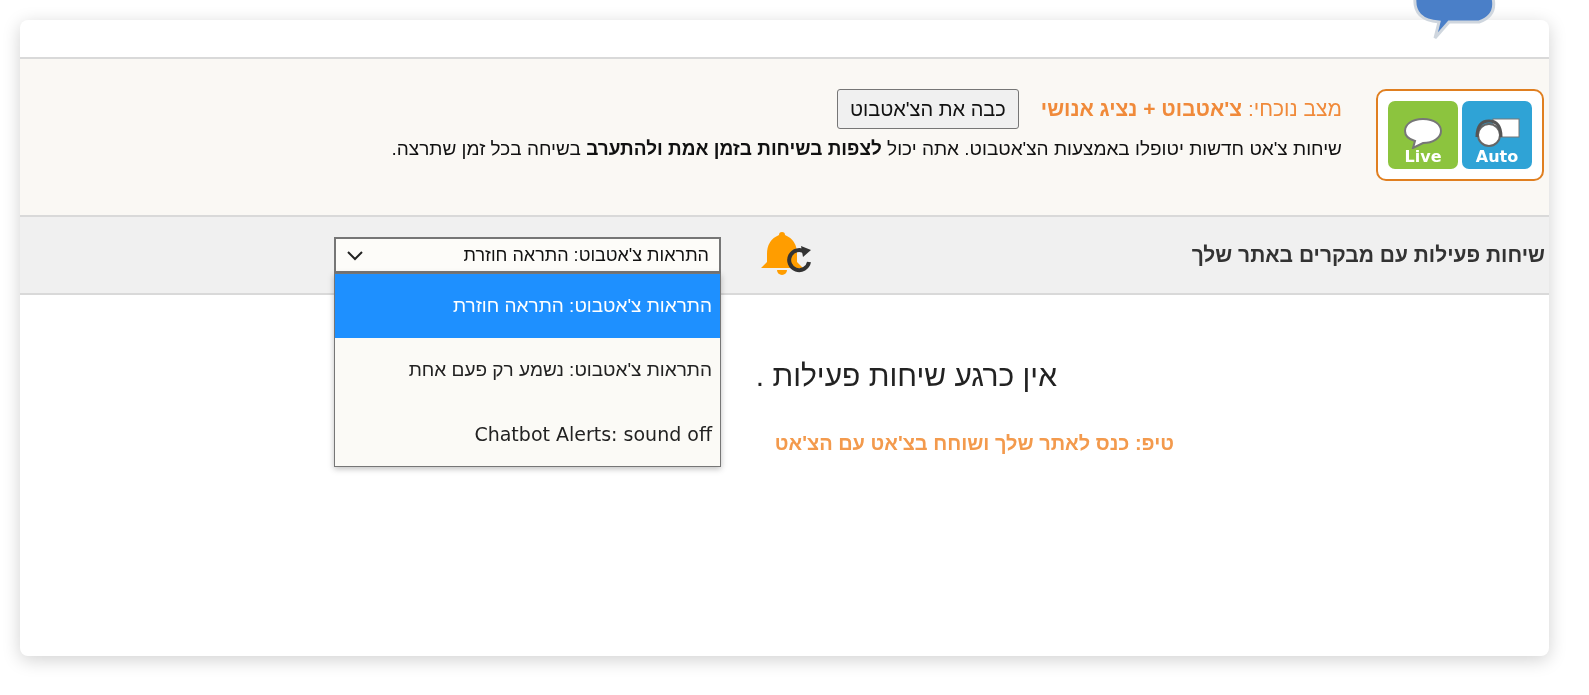 The image size is (1589, 695). What do you see at coordinates (527, 255) in the screenshot?
I see `alert-select: התראות צ'אטבוט: התראה חוזרת` at bounding box center [527, 255].